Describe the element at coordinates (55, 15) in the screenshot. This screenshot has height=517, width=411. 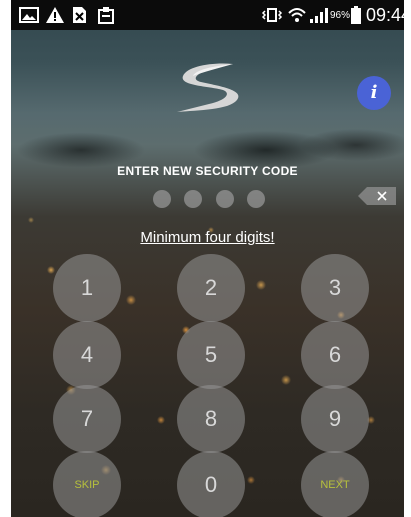
I see `warning-icon` at that location.